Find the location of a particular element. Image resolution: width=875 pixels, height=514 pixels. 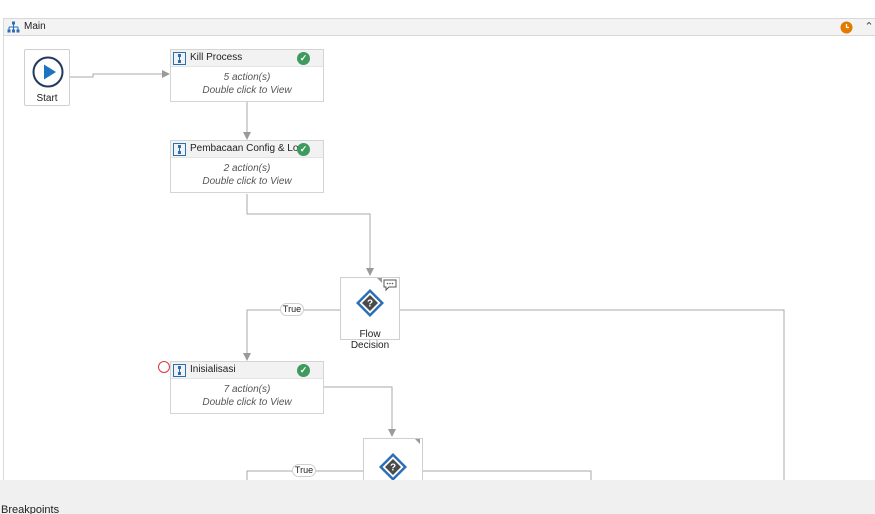

decision-label: Flow Decision is located at coordinates (370, 340).